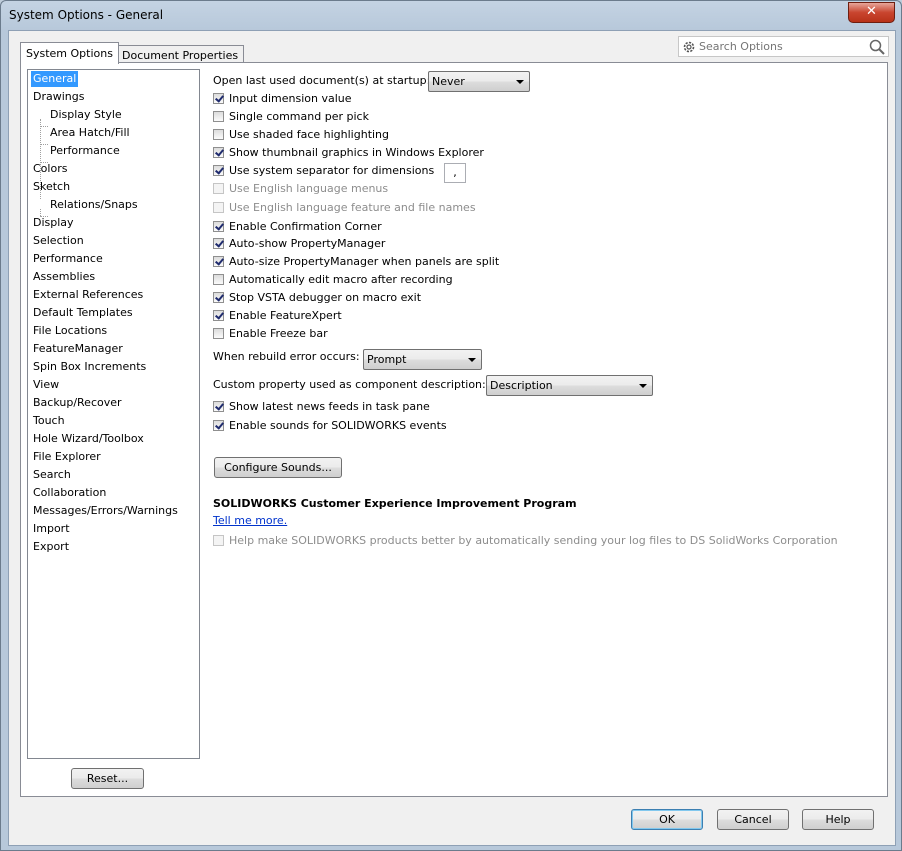  I want to click on ok-button: OK, so click(667, 819).